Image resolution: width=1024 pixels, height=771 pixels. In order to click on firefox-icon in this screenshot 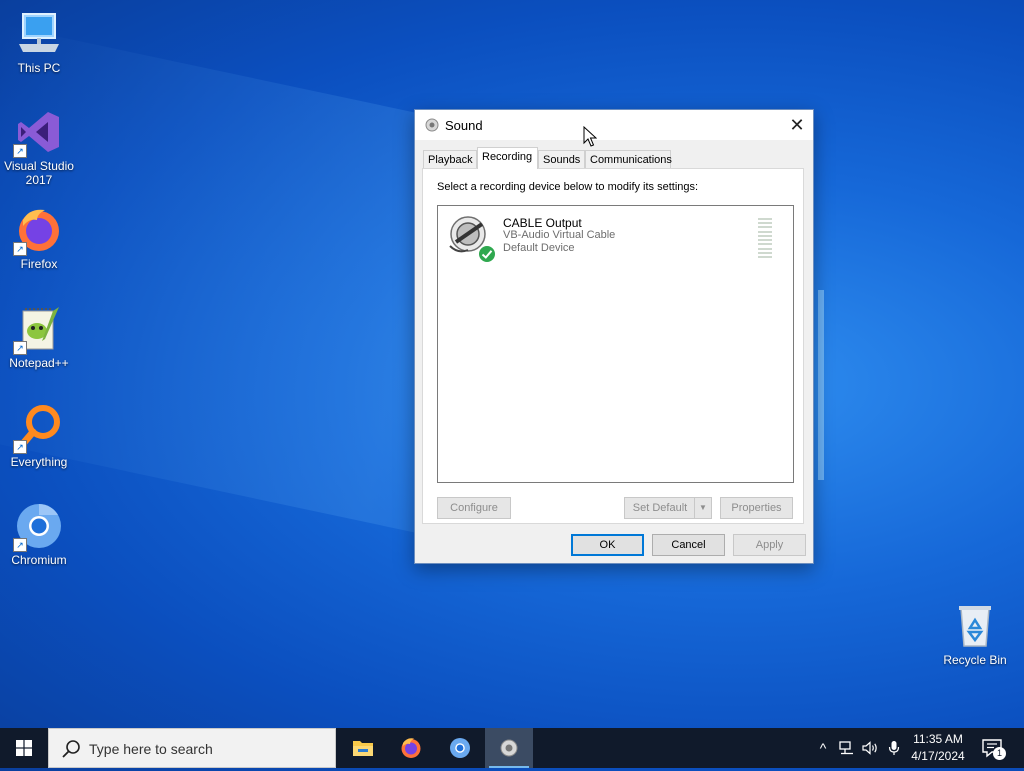, I will do `click(411, 748)`.